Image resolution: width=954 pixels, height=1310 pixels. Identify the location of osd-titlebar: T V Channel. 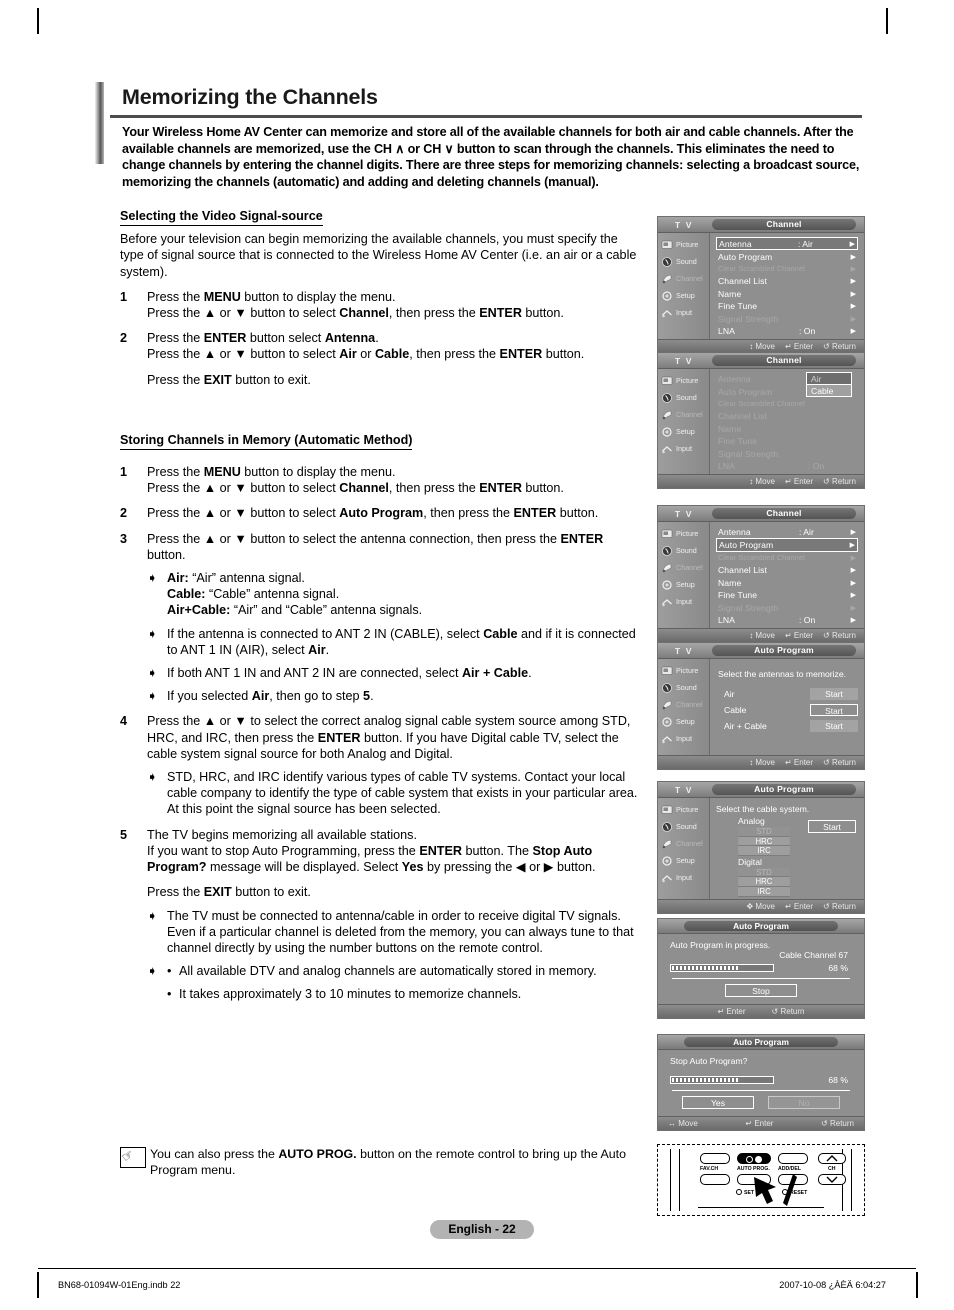
(761, 514).